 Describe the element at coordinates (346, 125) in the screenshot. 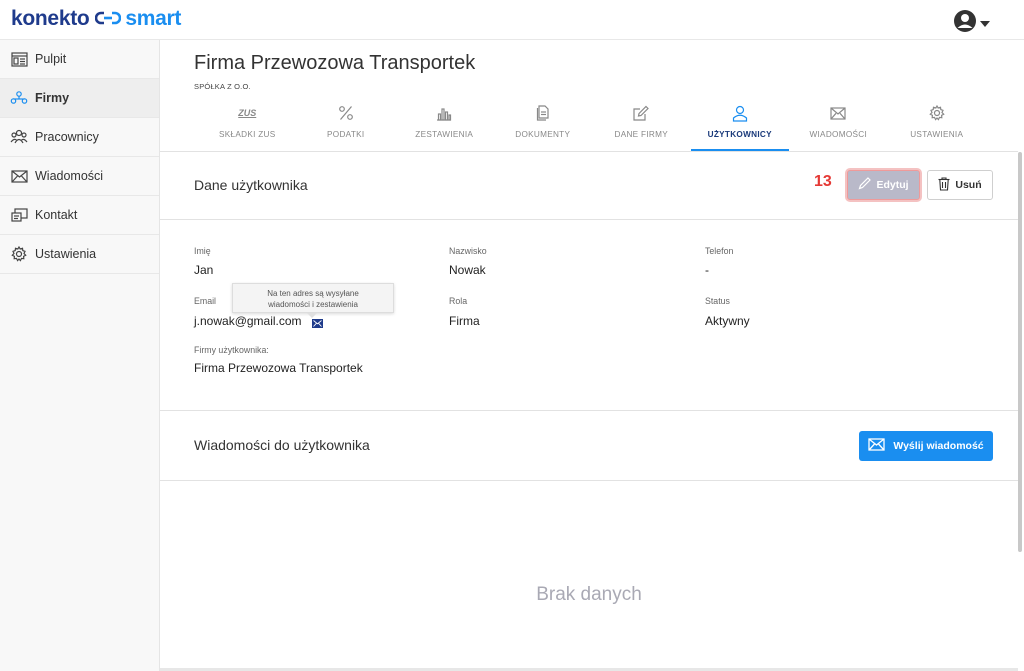

I see `tab-podatki: PODATKI` at that location.